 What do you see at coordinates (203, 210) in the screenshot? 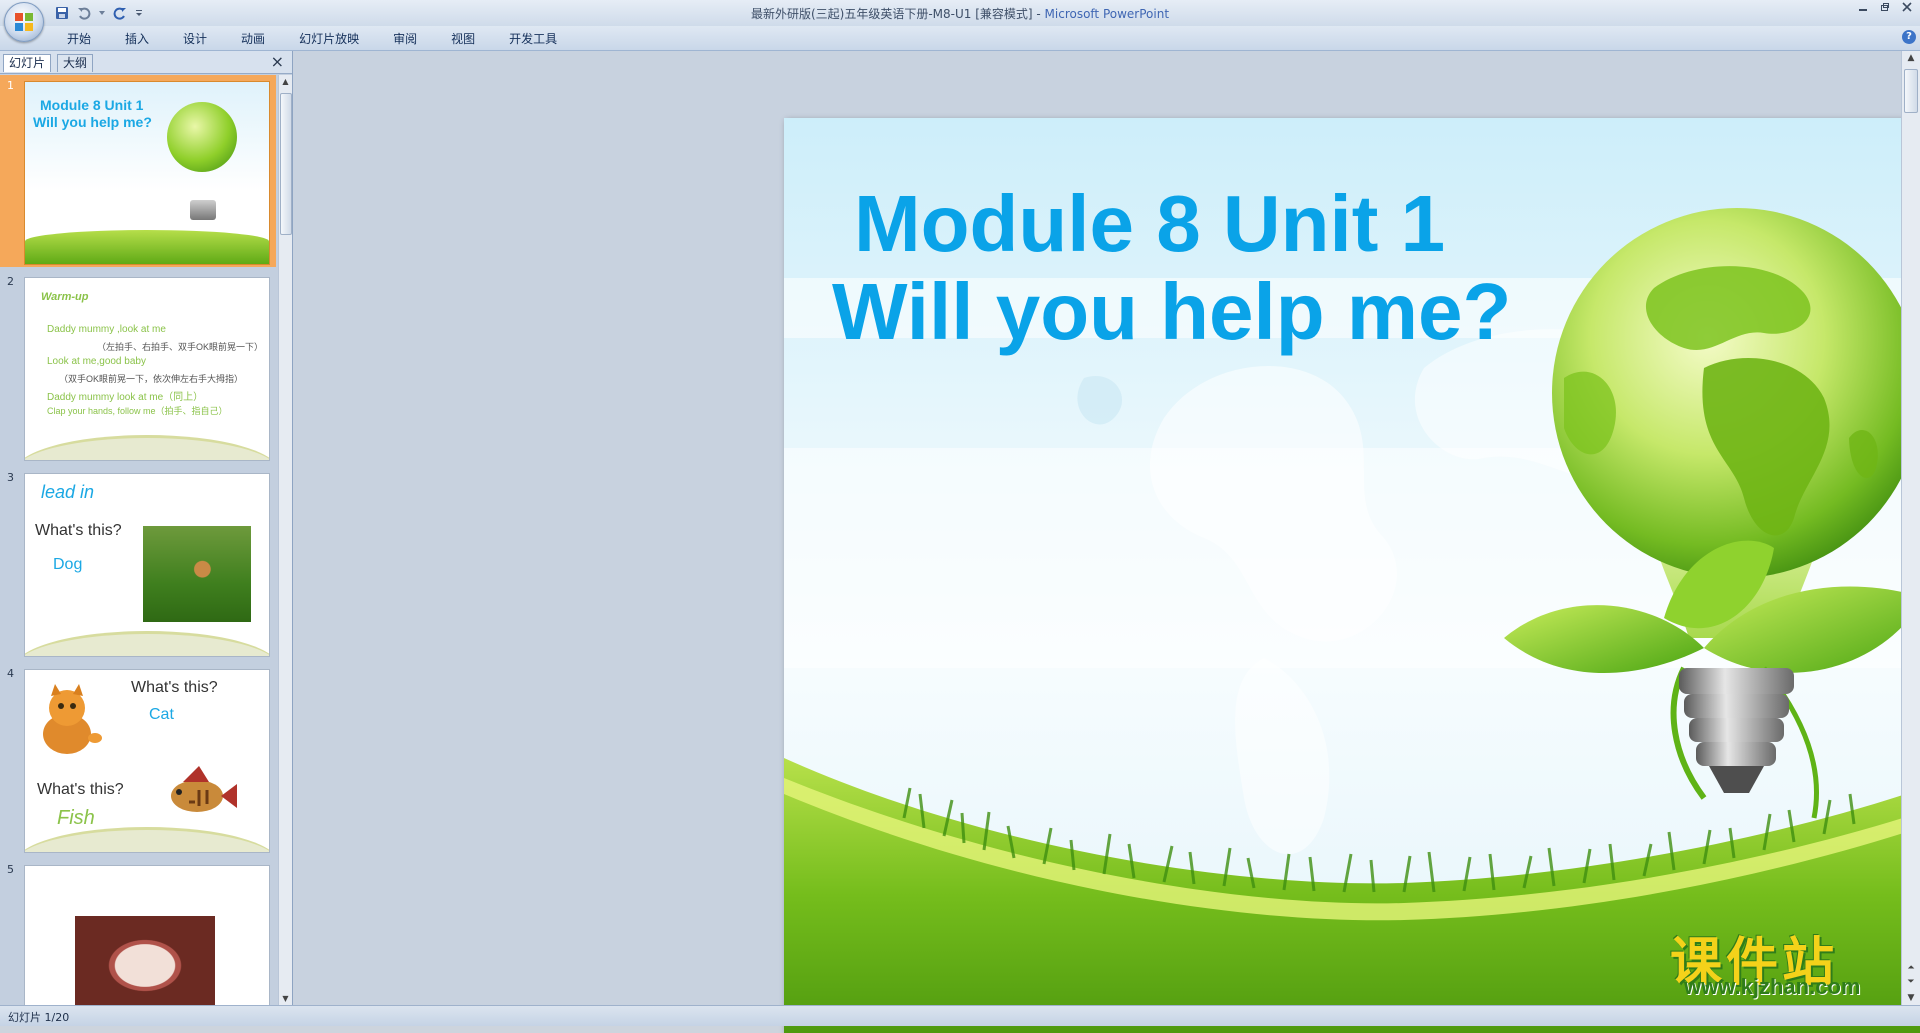
I see `bulb-base-image` at bounding box center [203, 210].